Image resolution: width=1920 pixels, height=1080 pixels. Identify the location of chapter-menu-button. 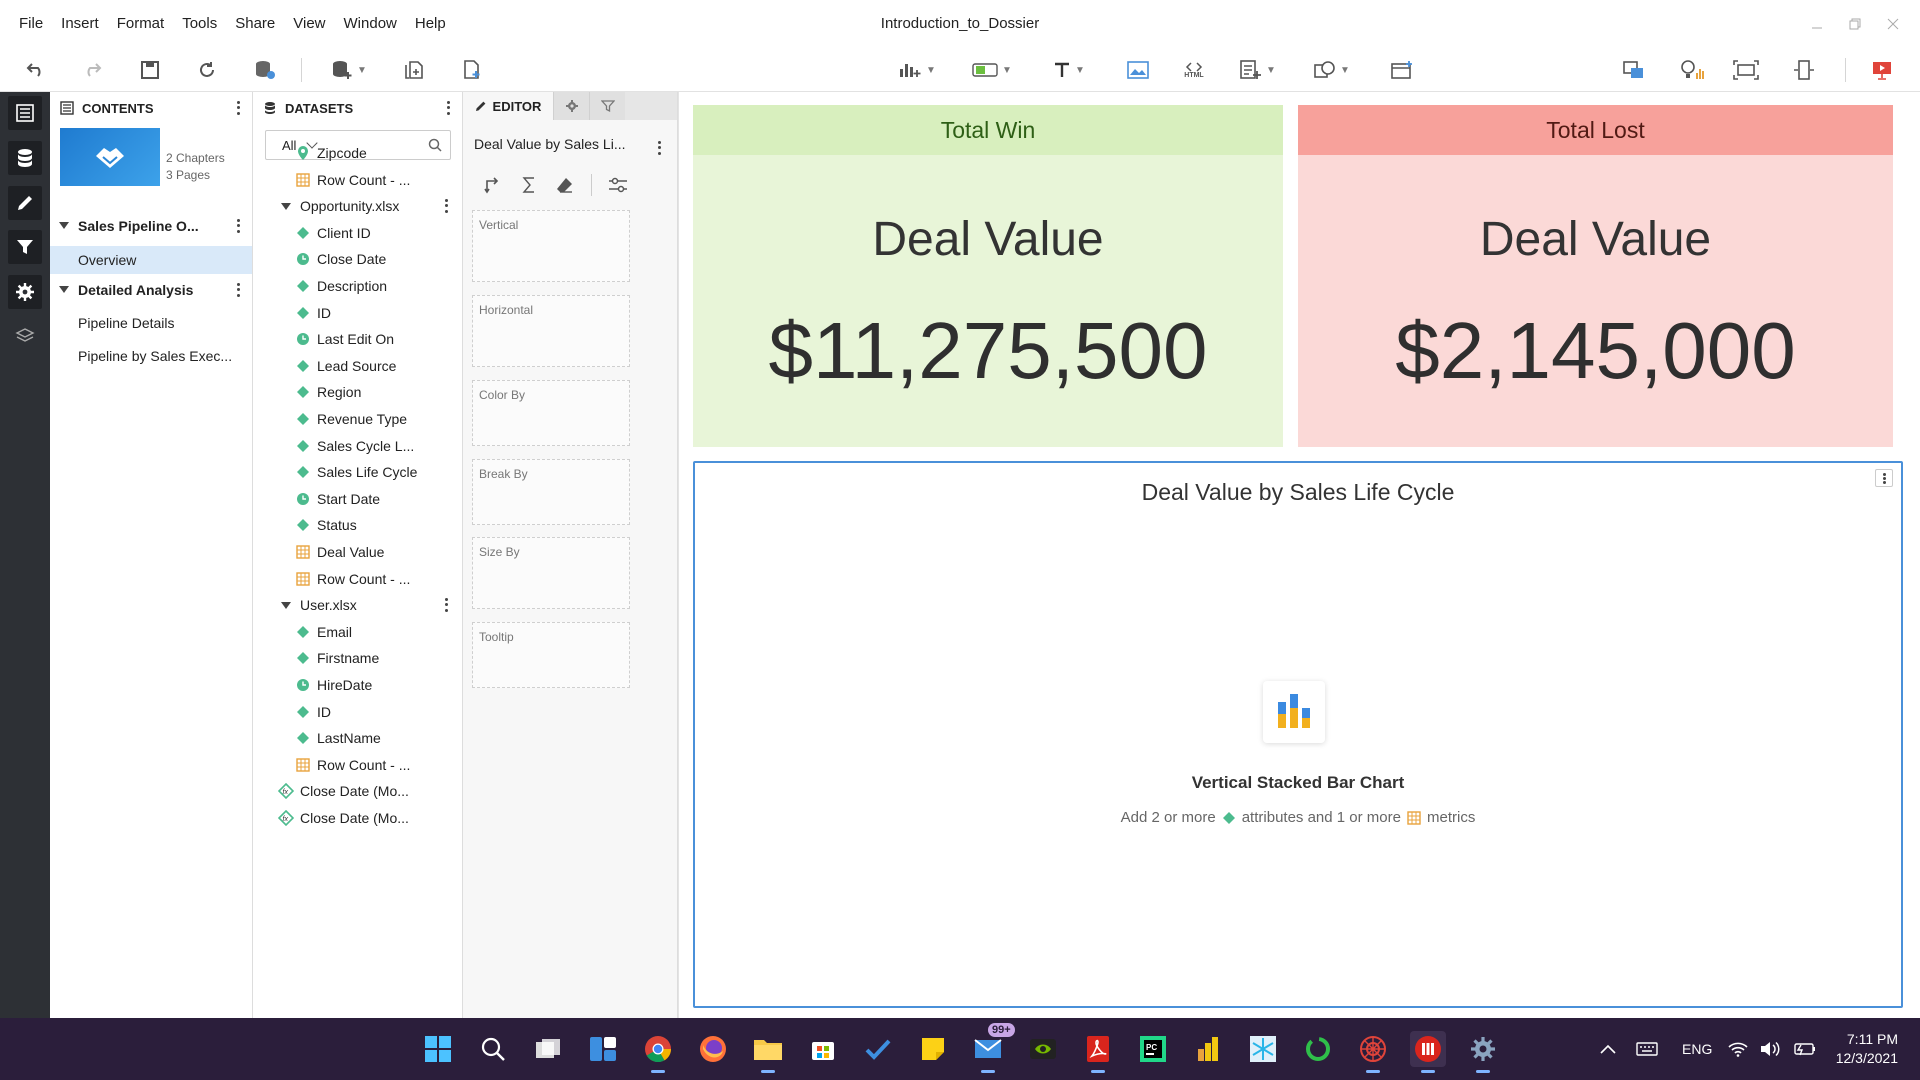
(238, 226).